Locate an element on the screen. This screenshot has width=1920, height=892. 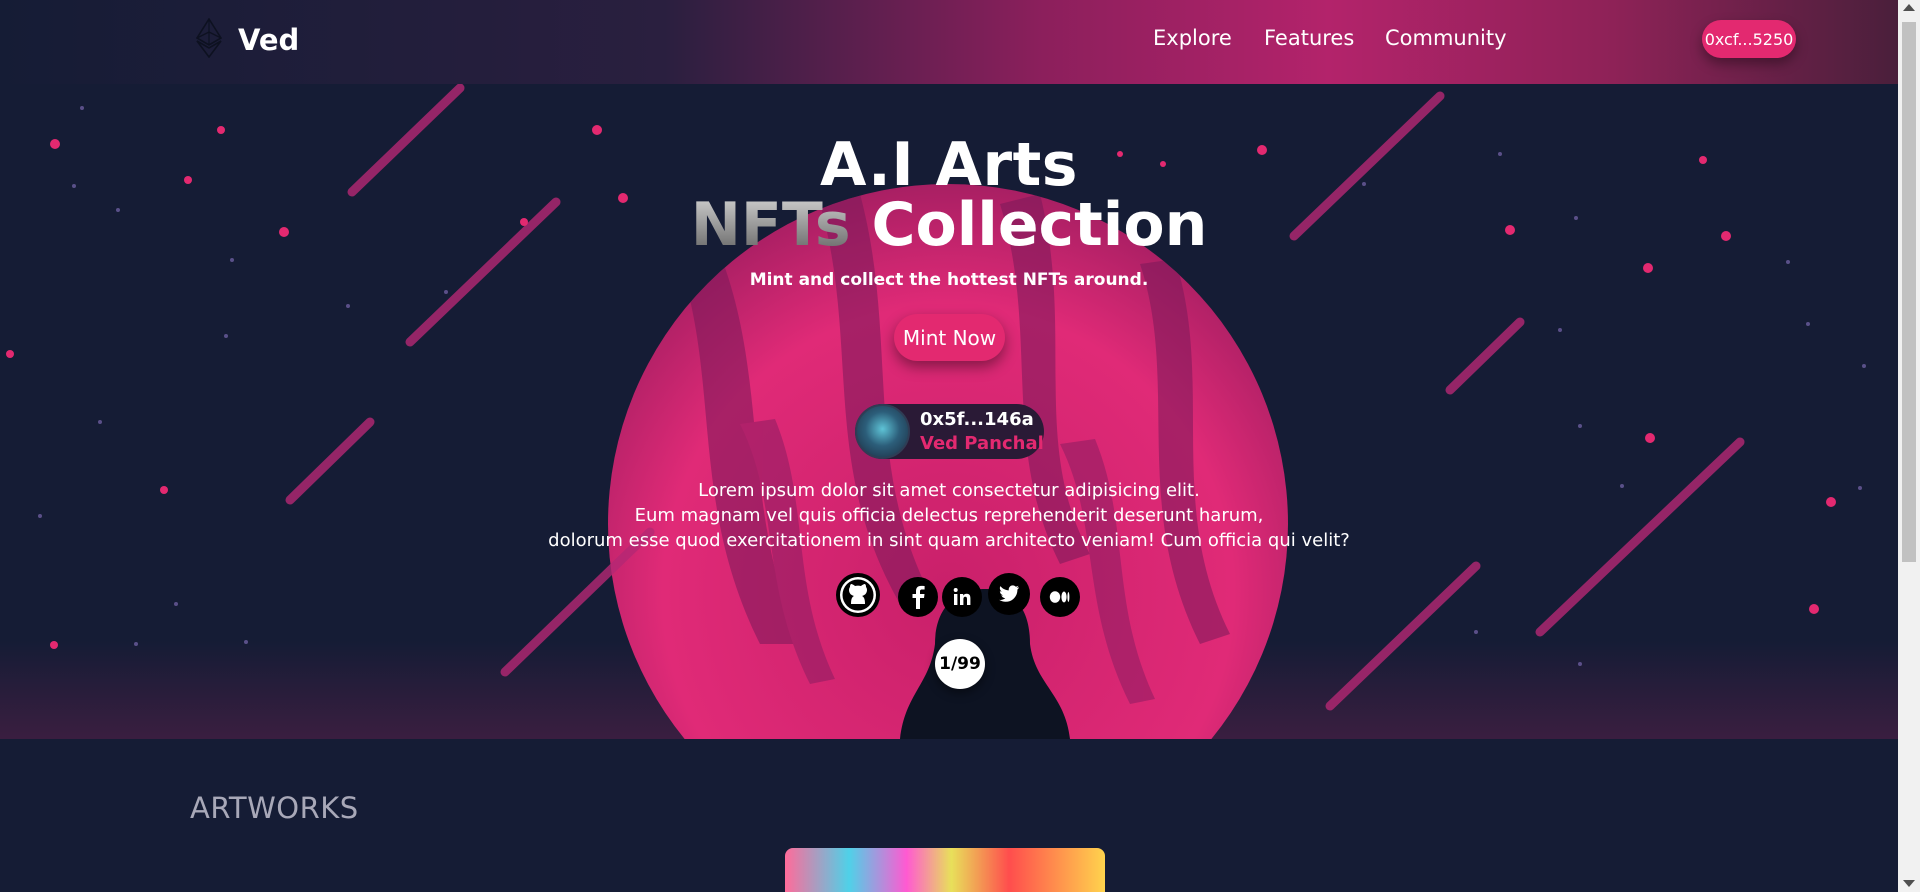
hero-title-accent: NFTs is located at coordinates (770, 225).